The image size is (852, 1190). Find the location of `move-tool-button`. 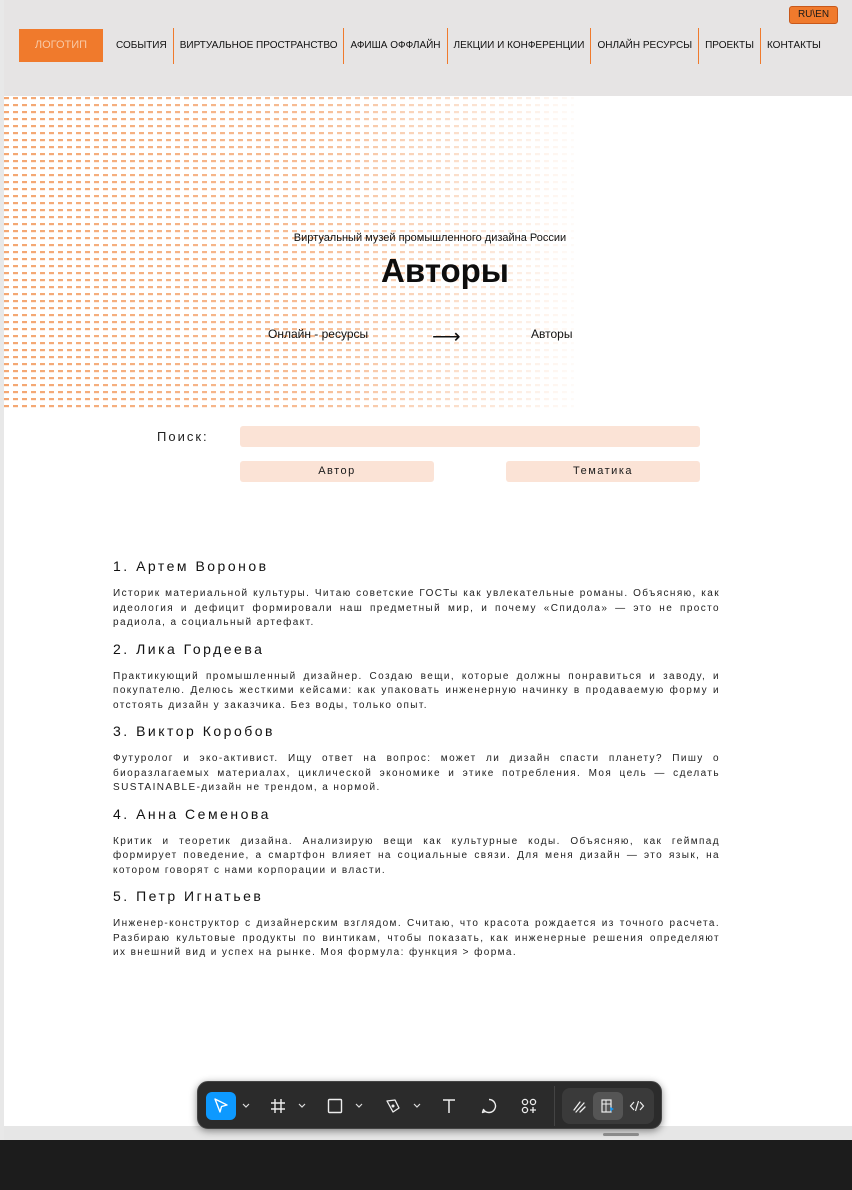

move-tool-button is located at coordinates (221, 1106).